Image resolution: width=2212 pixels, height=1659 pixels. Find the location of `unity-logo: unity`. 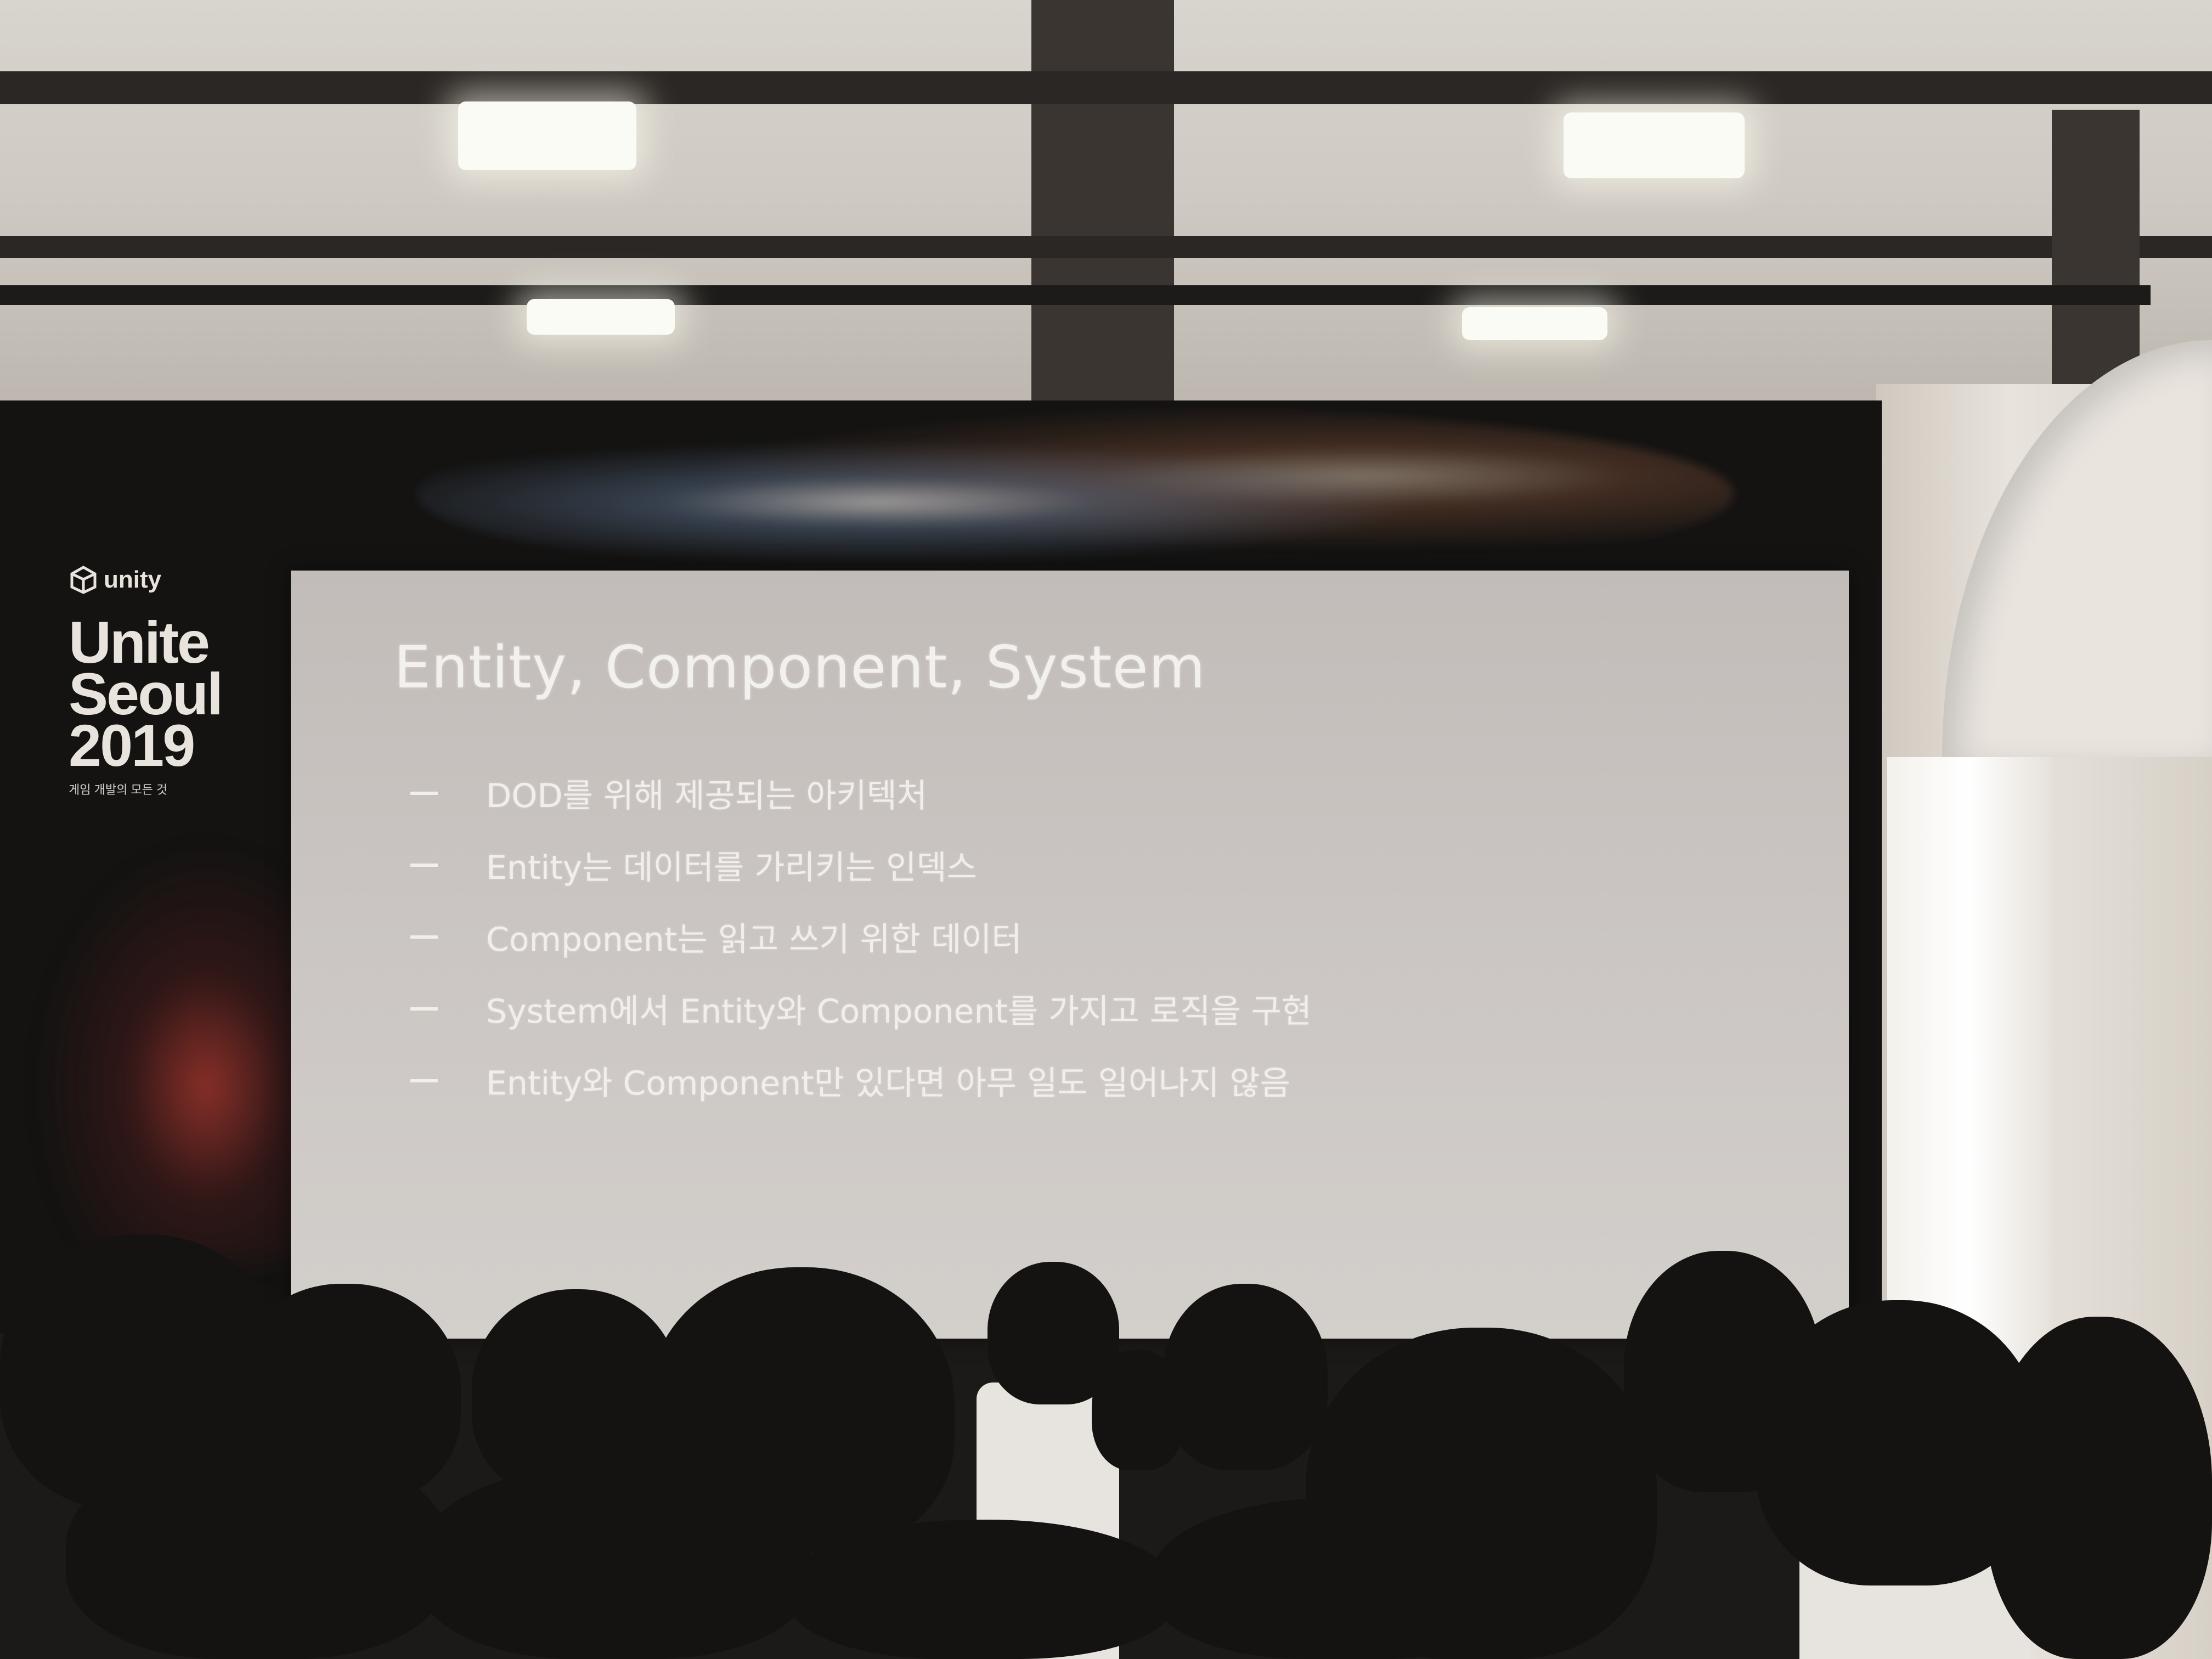

unity-logo: unity is located at coordinates (146, 580).